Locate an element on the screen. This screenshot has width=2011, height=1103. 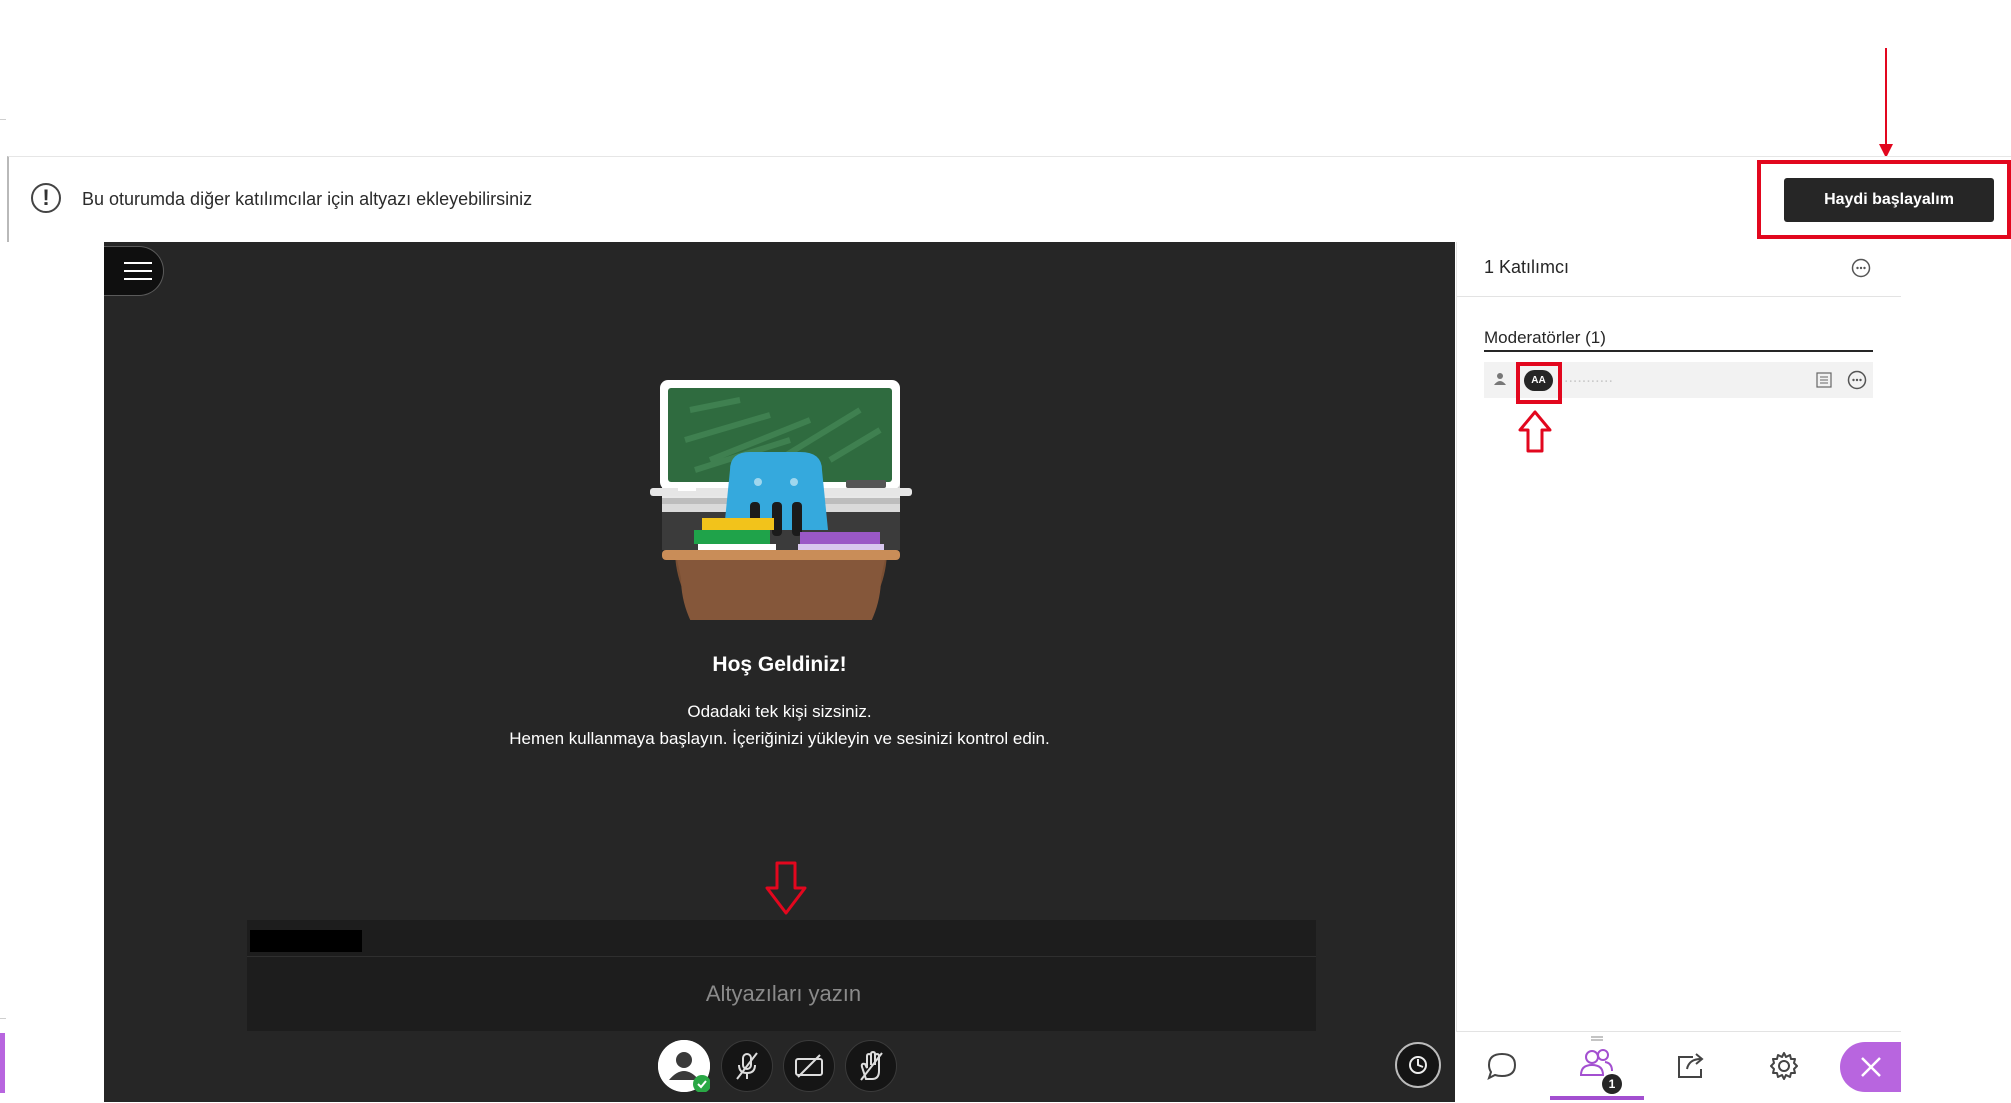
panel-more-options-button is located at coordinates (1861, 268).